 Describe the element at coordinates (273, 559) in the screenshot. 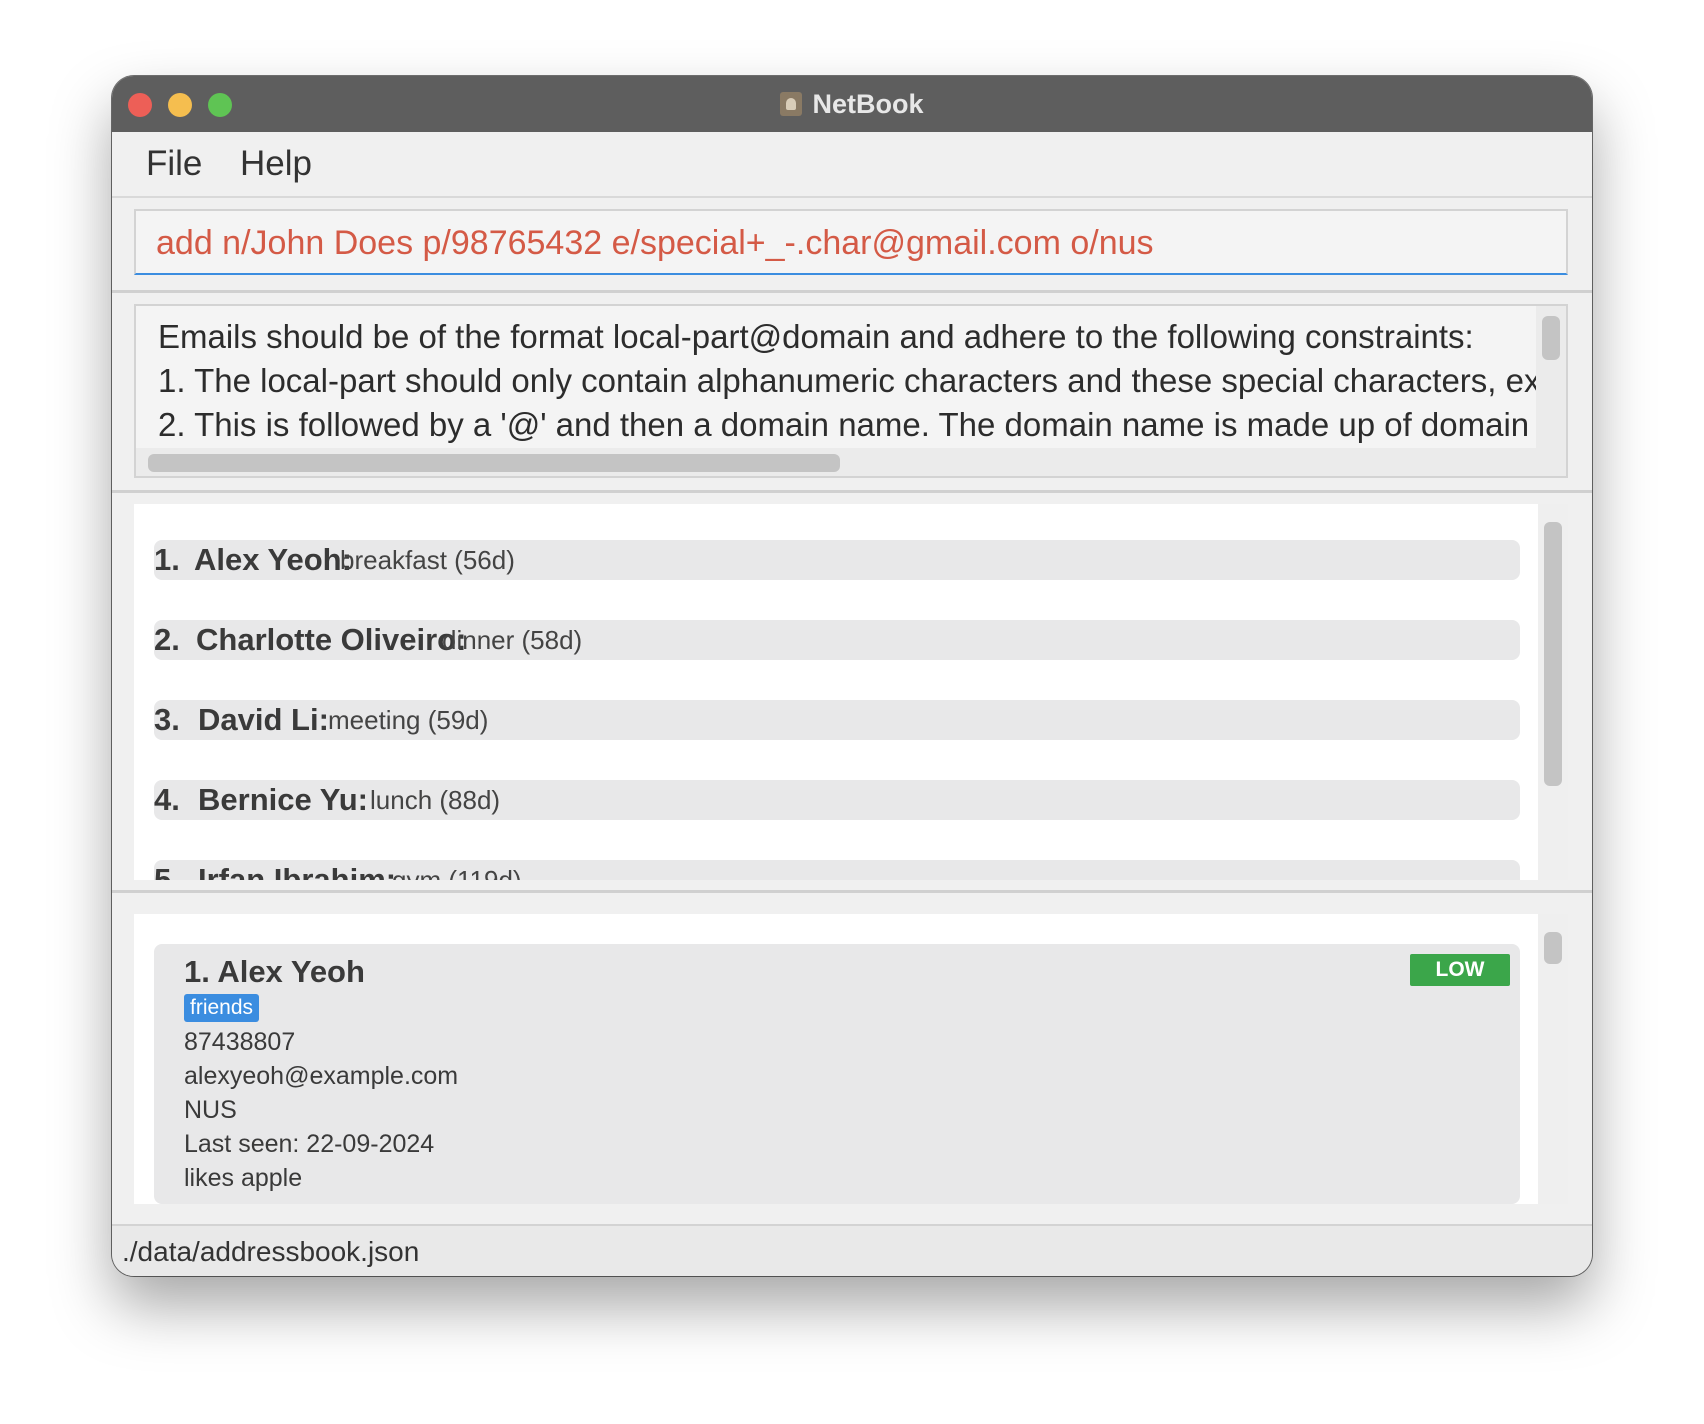

I see `list-item-name: Alex Yeoh:` at that location.